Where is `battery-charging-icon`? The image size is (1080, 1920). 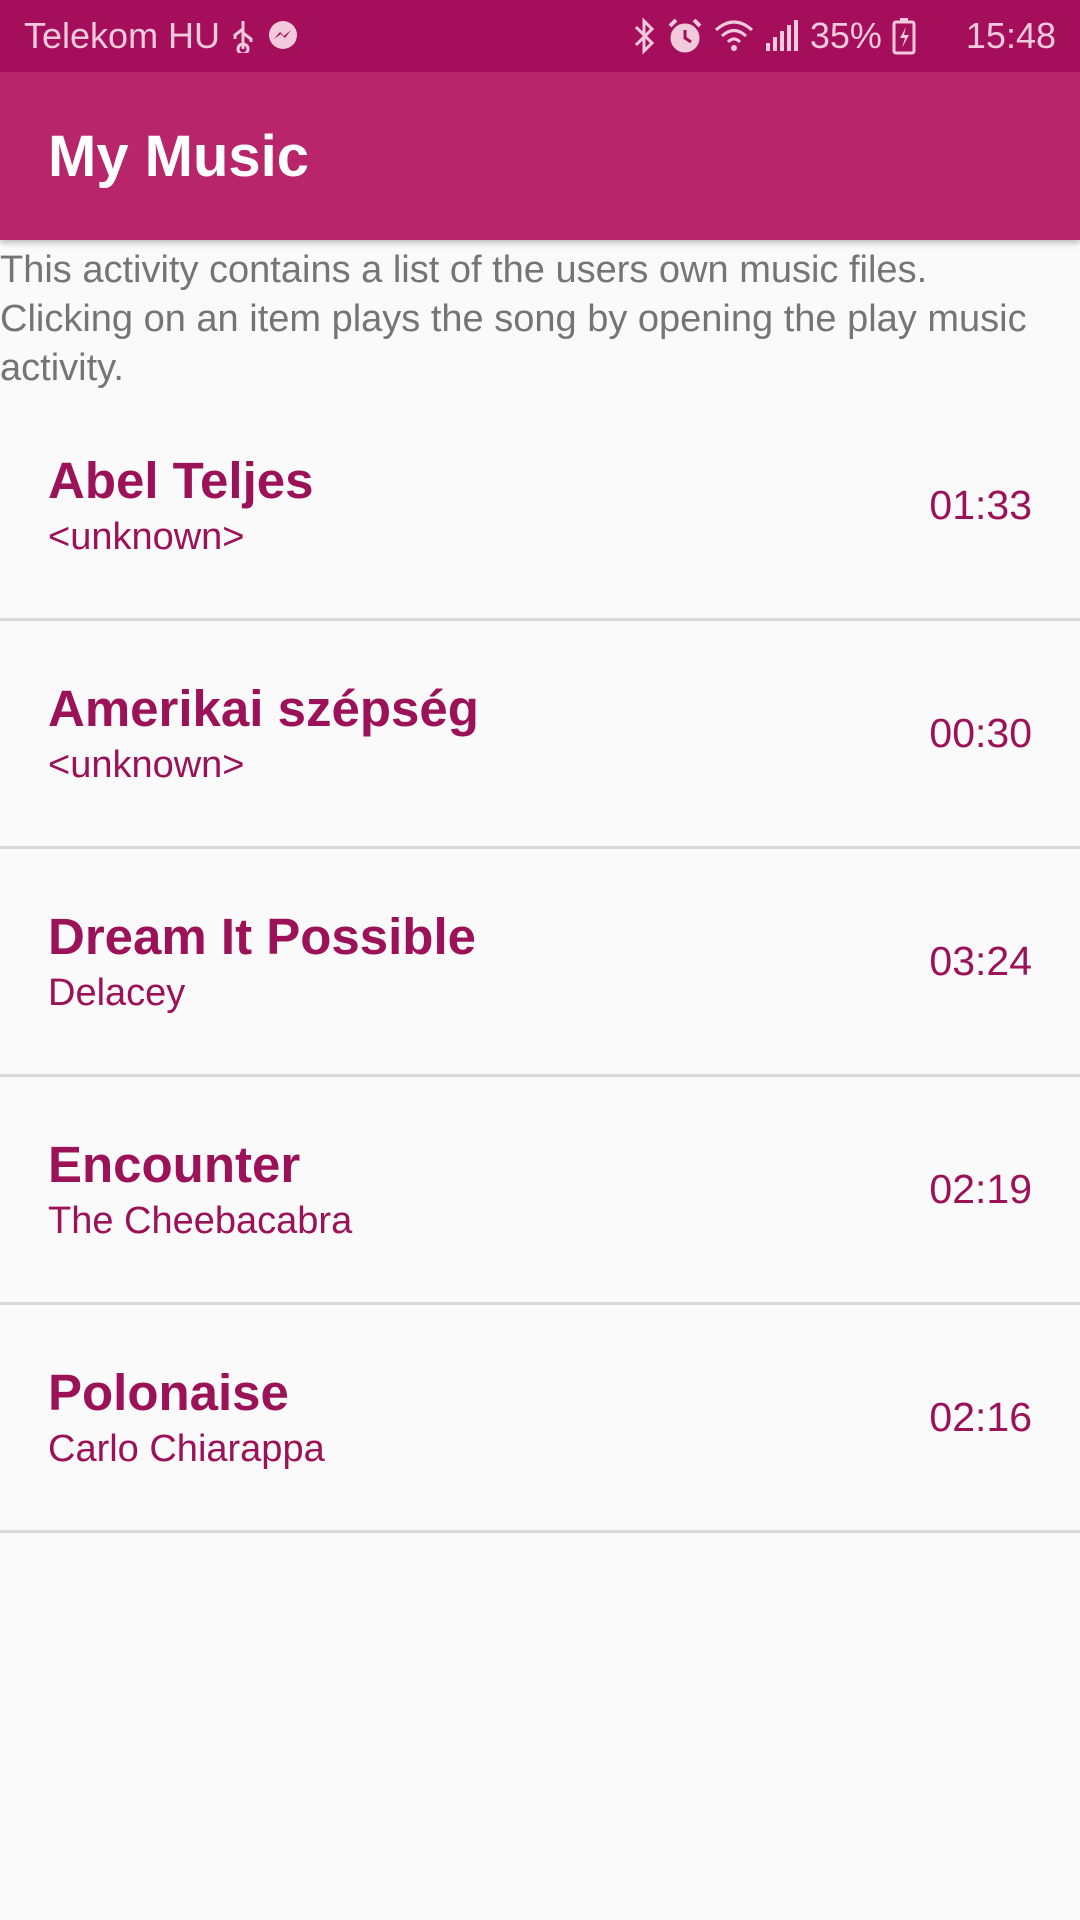 battery-charging-icon is located at coordinates (904, 36).